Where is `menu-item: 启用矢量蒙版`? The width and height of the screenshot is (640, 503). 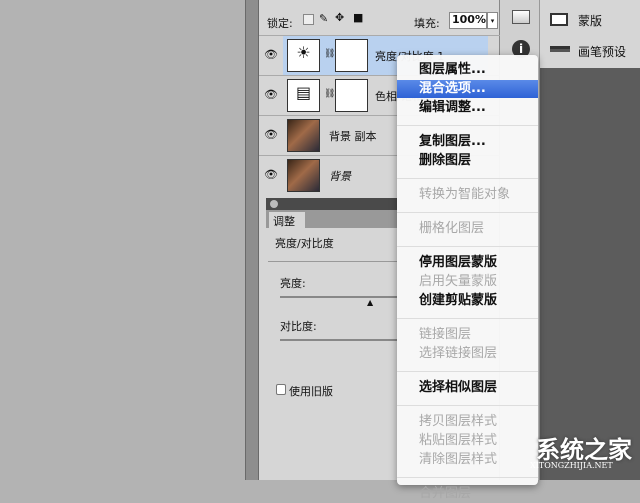 menu-item: 启用矢量蒙版 is located at coordinates (467, 282).